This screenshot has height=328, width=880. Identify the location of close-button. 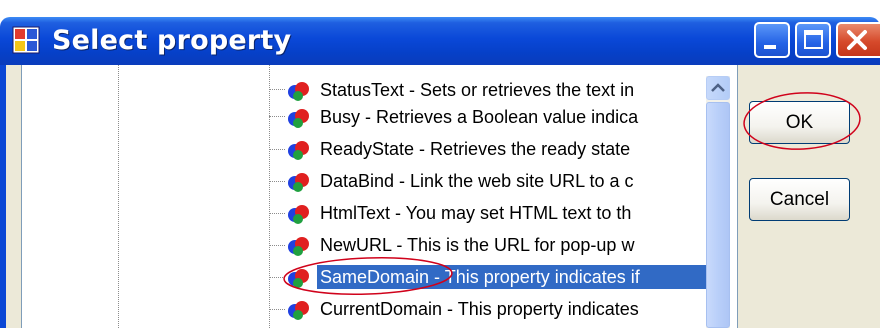
(858, 40).